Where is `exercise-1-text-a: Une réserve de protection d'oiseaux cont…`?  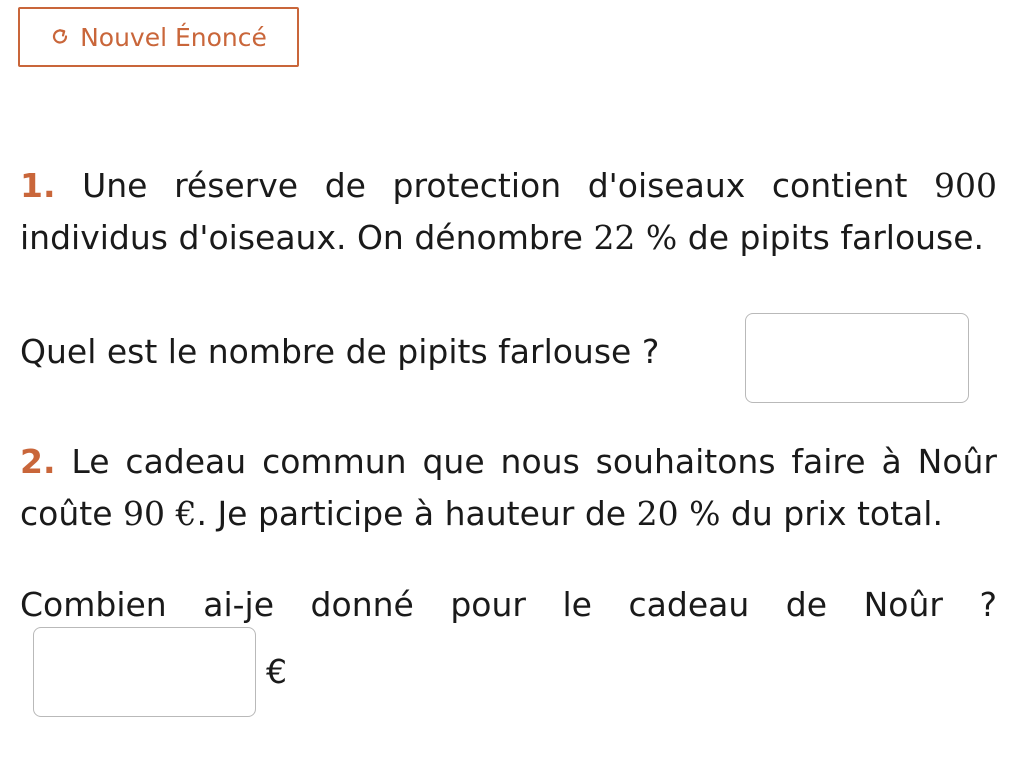 exercise-1-text-a: Une réserve de protection d'oiseaux cont… is located at coordinates (494, 185).